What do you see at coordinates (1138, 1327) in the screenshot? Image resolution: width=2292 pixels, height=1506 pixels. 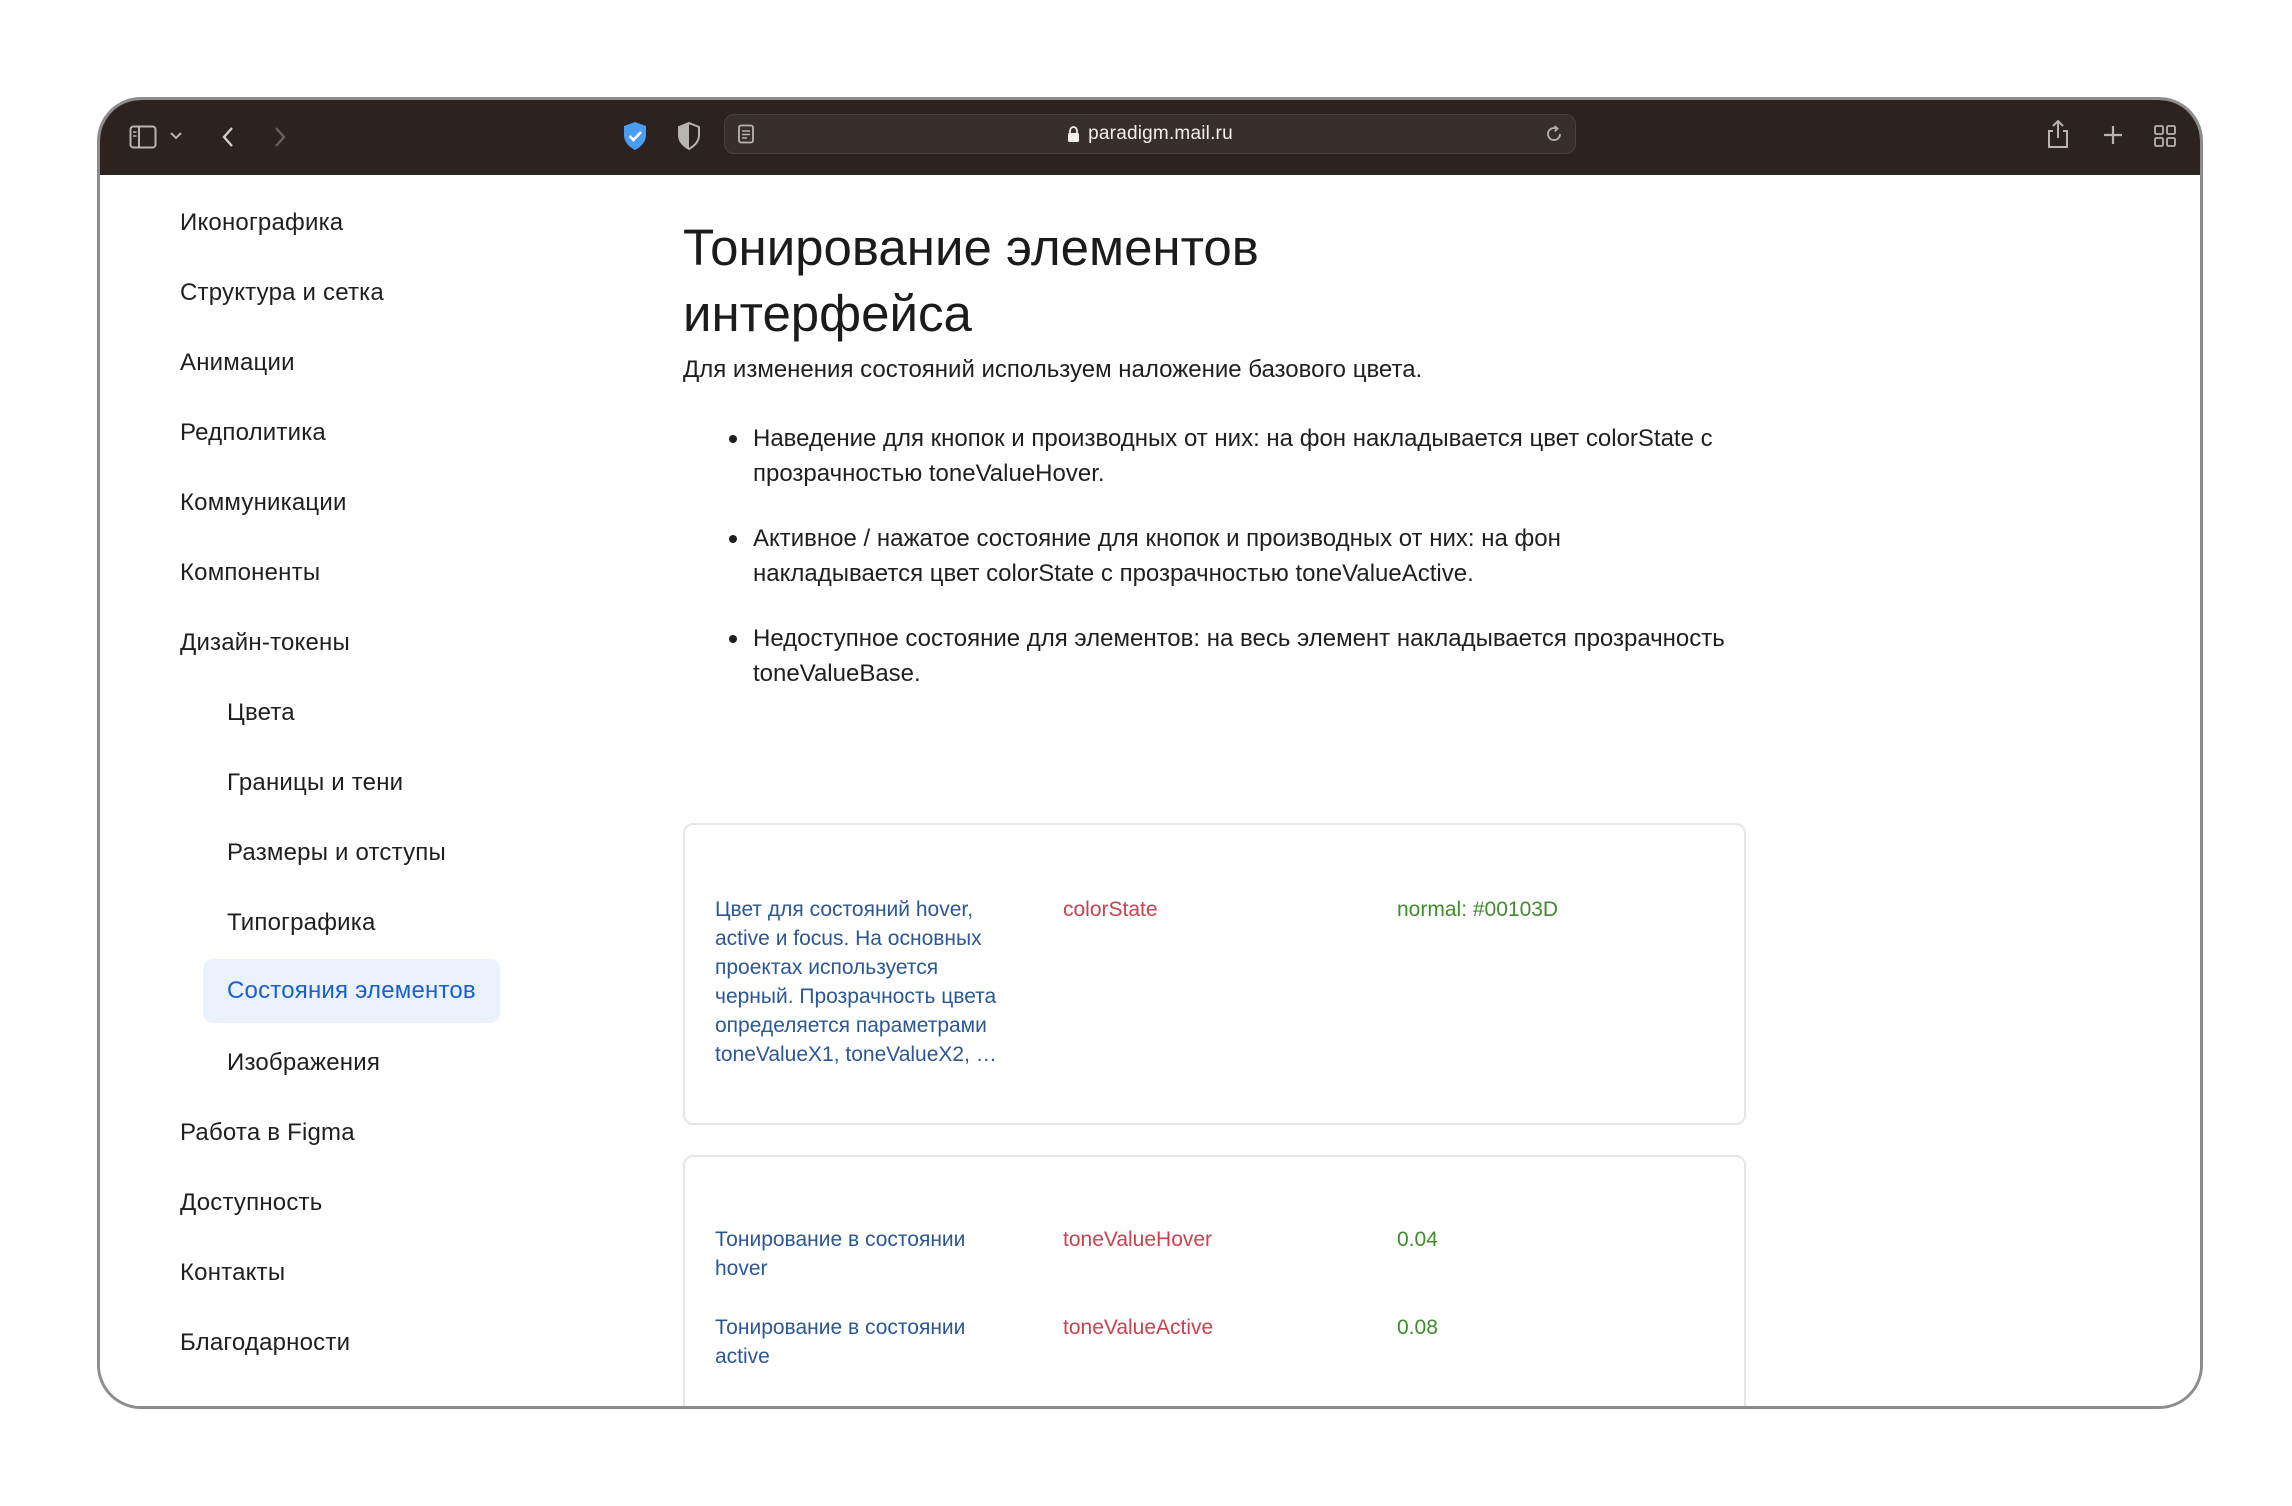 I see `token-name: toneValueActive` at bounding box center [1138, 1327].